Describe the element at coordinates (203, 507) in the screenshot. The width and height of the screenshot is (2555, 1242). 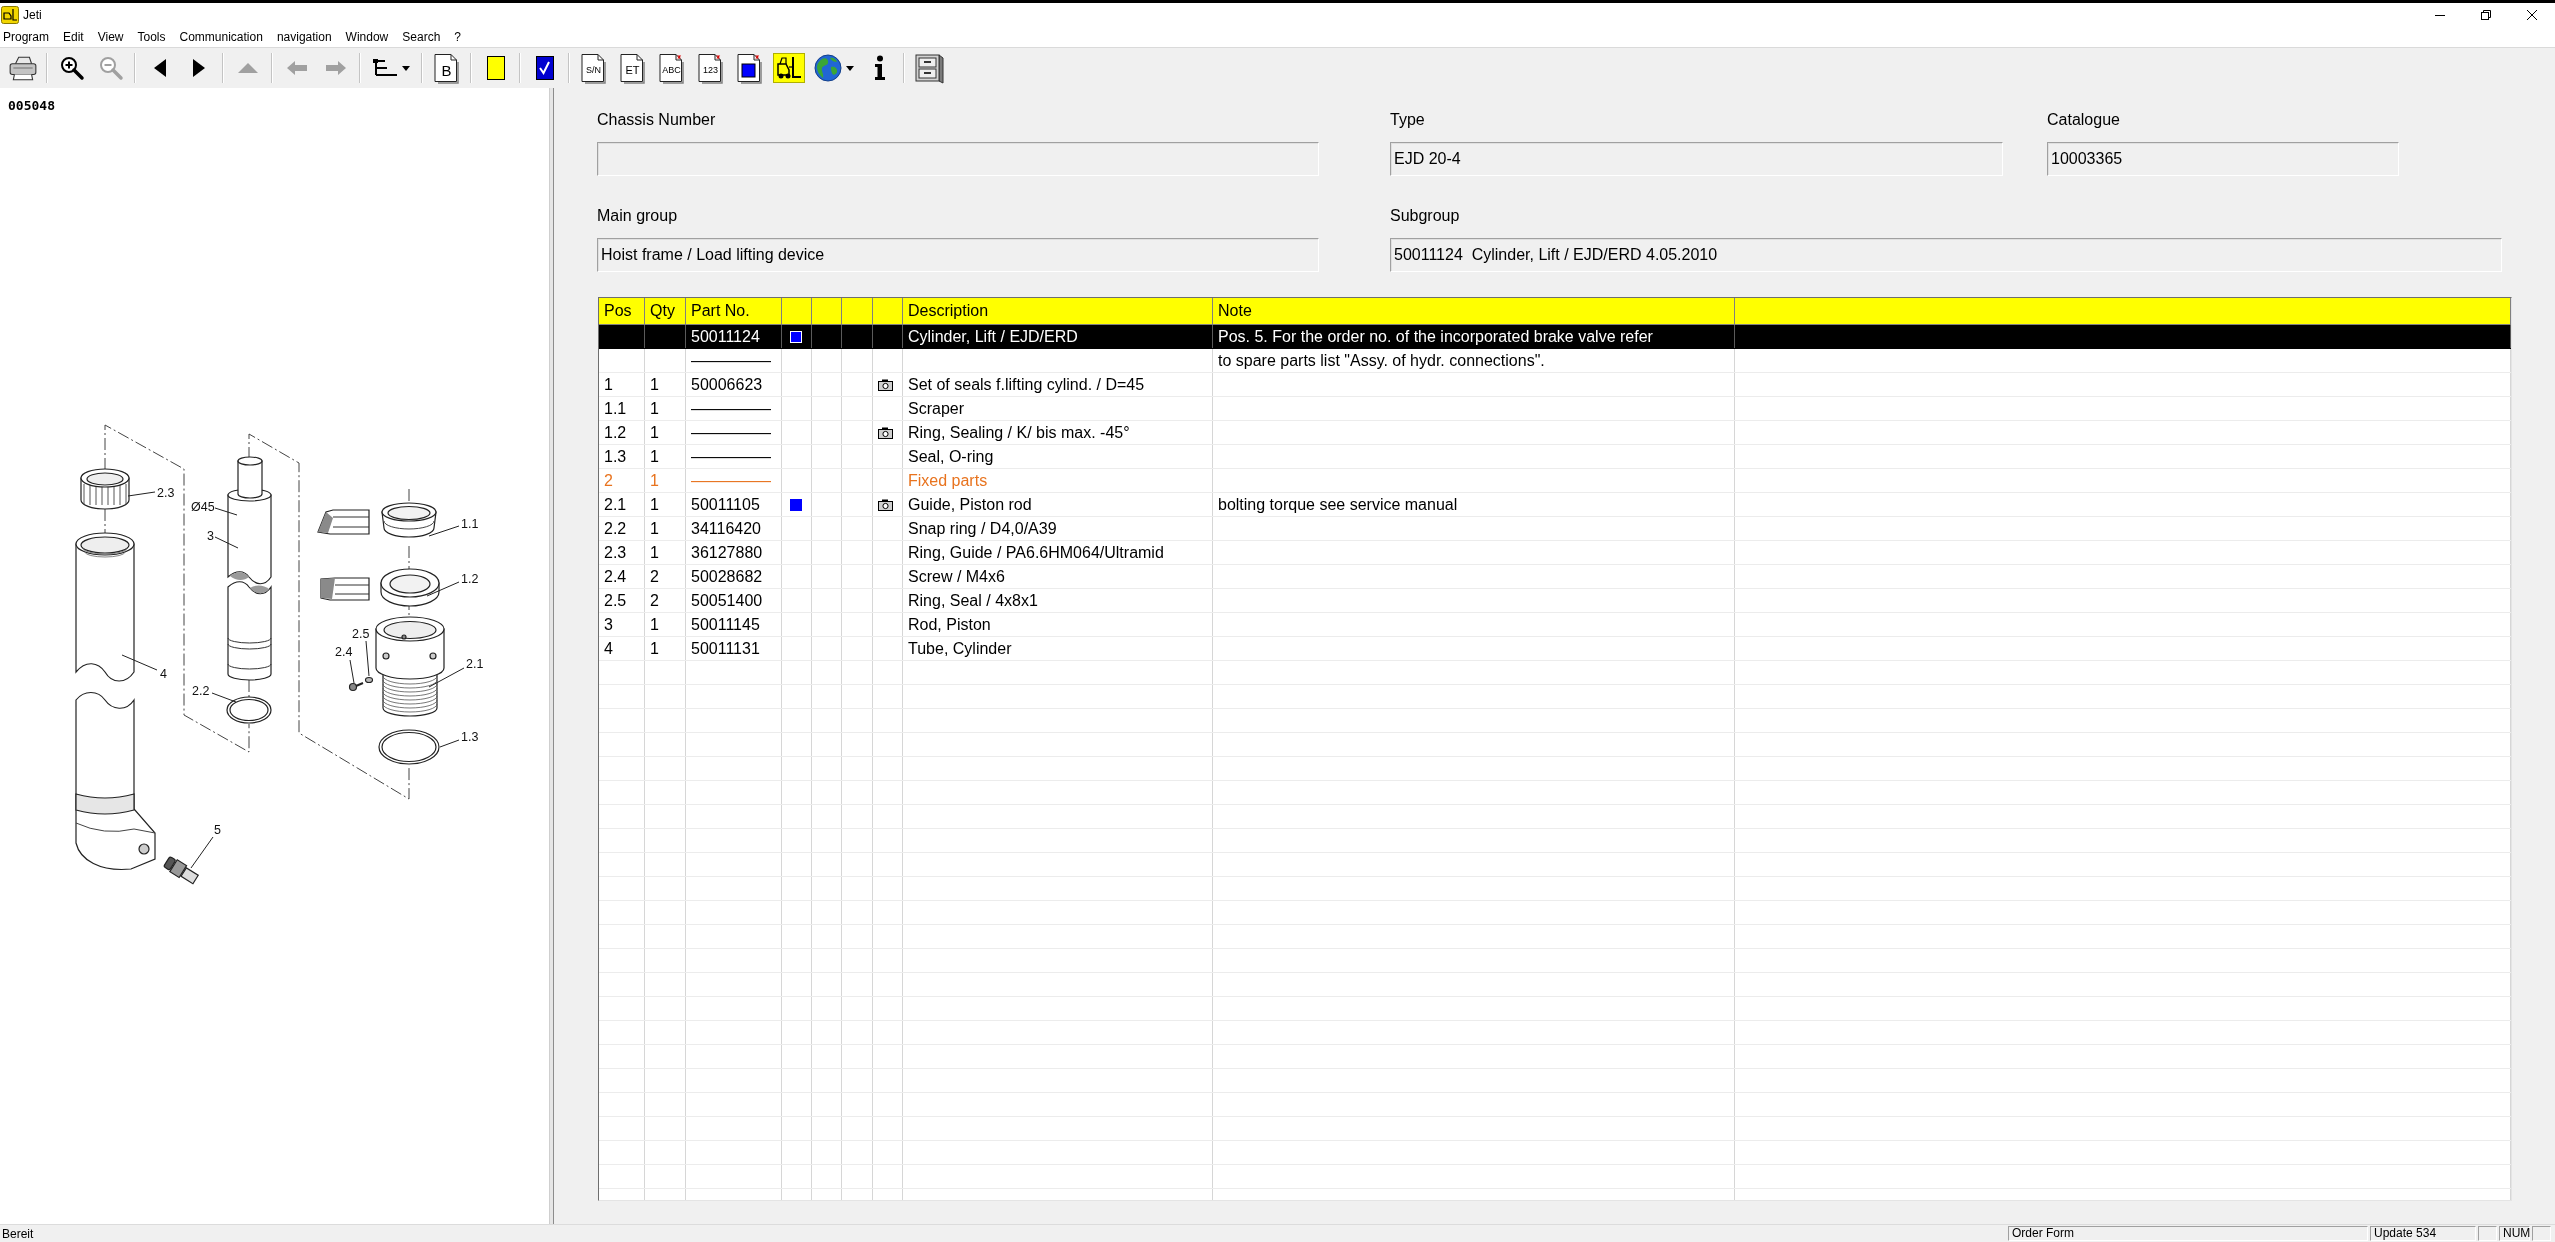
I see `callout-label: Ø45` at that location.